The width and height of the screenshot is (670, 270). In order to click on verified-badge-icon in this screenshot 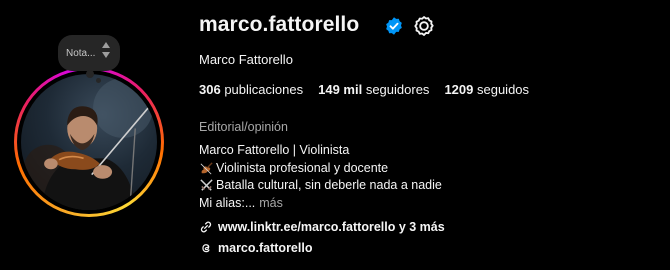, I will do `click(394, 26)`.